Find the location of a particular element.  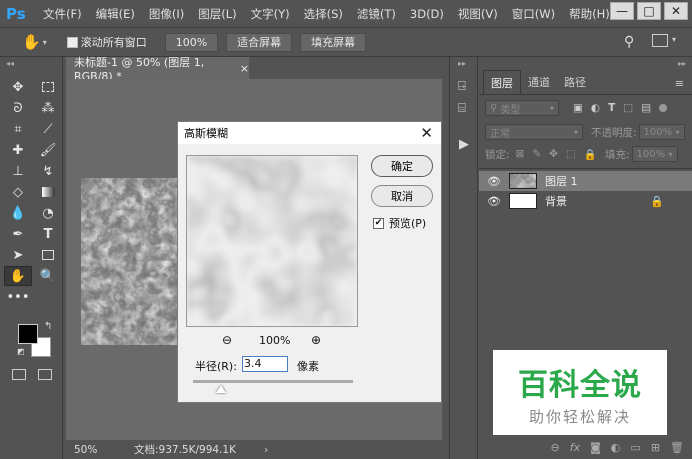

crop-tool-icon: ⌗ is located at coordinates (18, 129).